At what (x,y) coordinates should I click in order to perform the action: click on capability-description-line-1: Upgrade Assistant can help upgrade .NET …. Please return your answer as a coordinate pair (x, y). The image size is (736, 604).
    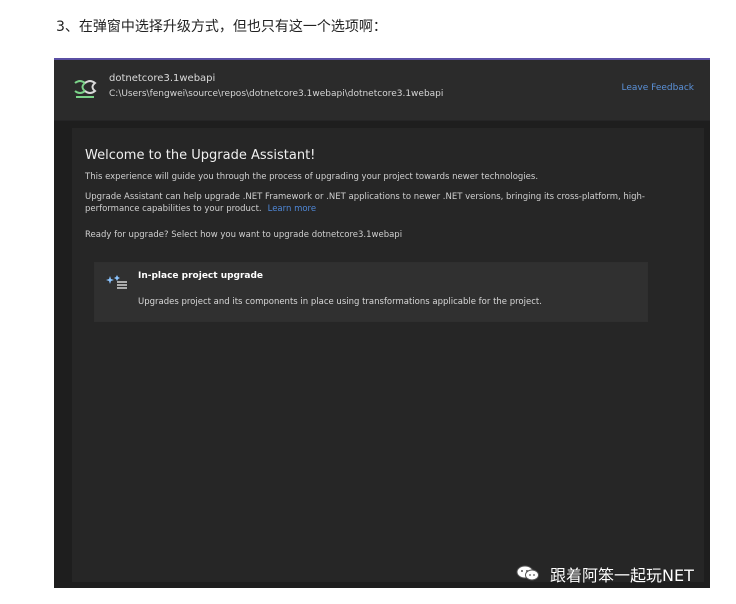
    Looking at the image, I should click on (365, 197).